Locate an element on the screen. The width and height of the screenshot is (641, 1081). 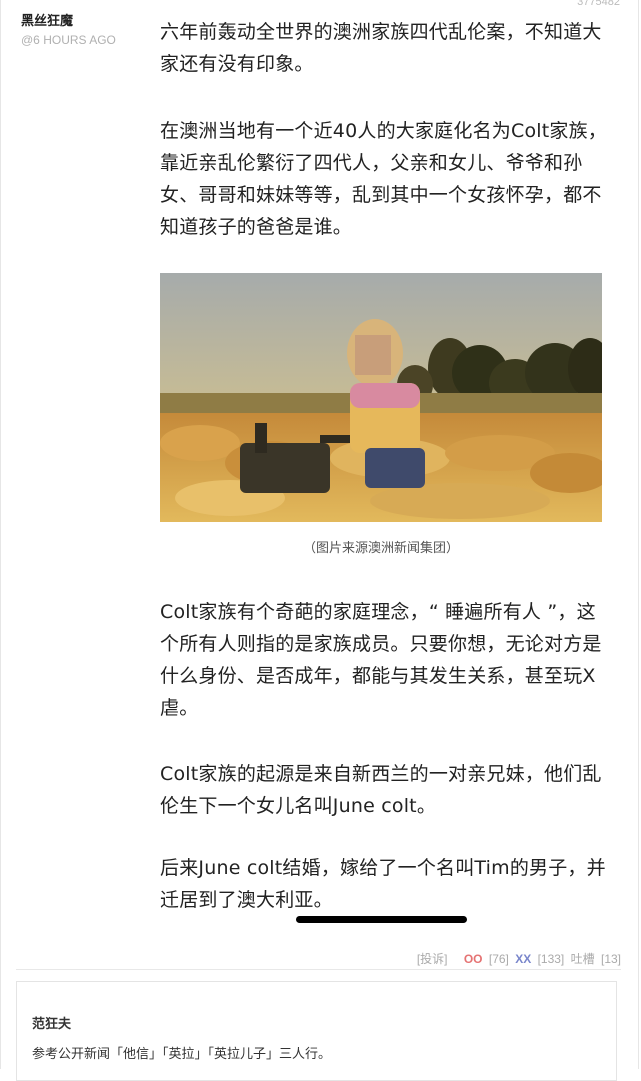
tucao-author-name: 范狂夫 is located at coordinates (51, 1022).